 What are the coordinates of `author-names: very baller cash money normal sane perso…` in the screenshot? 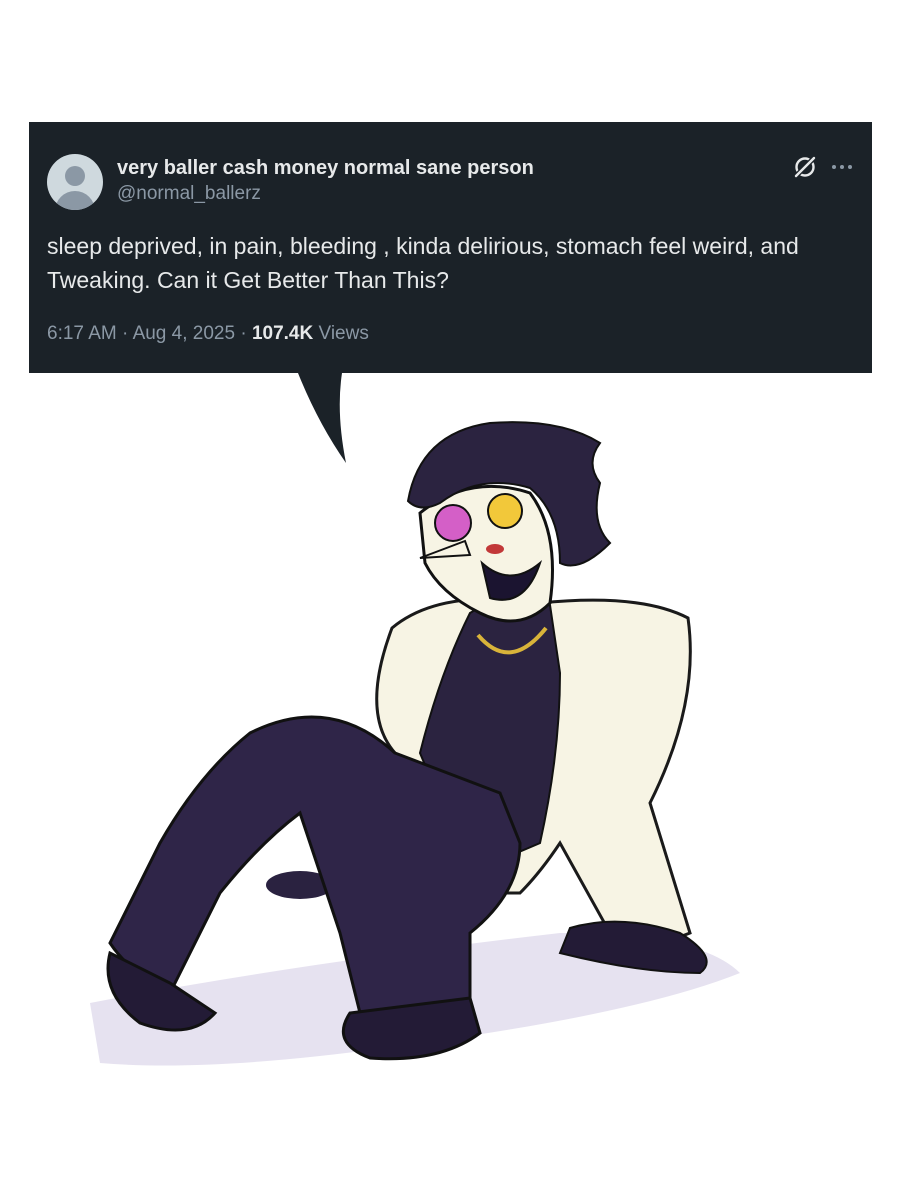 It's located at (325, 182).